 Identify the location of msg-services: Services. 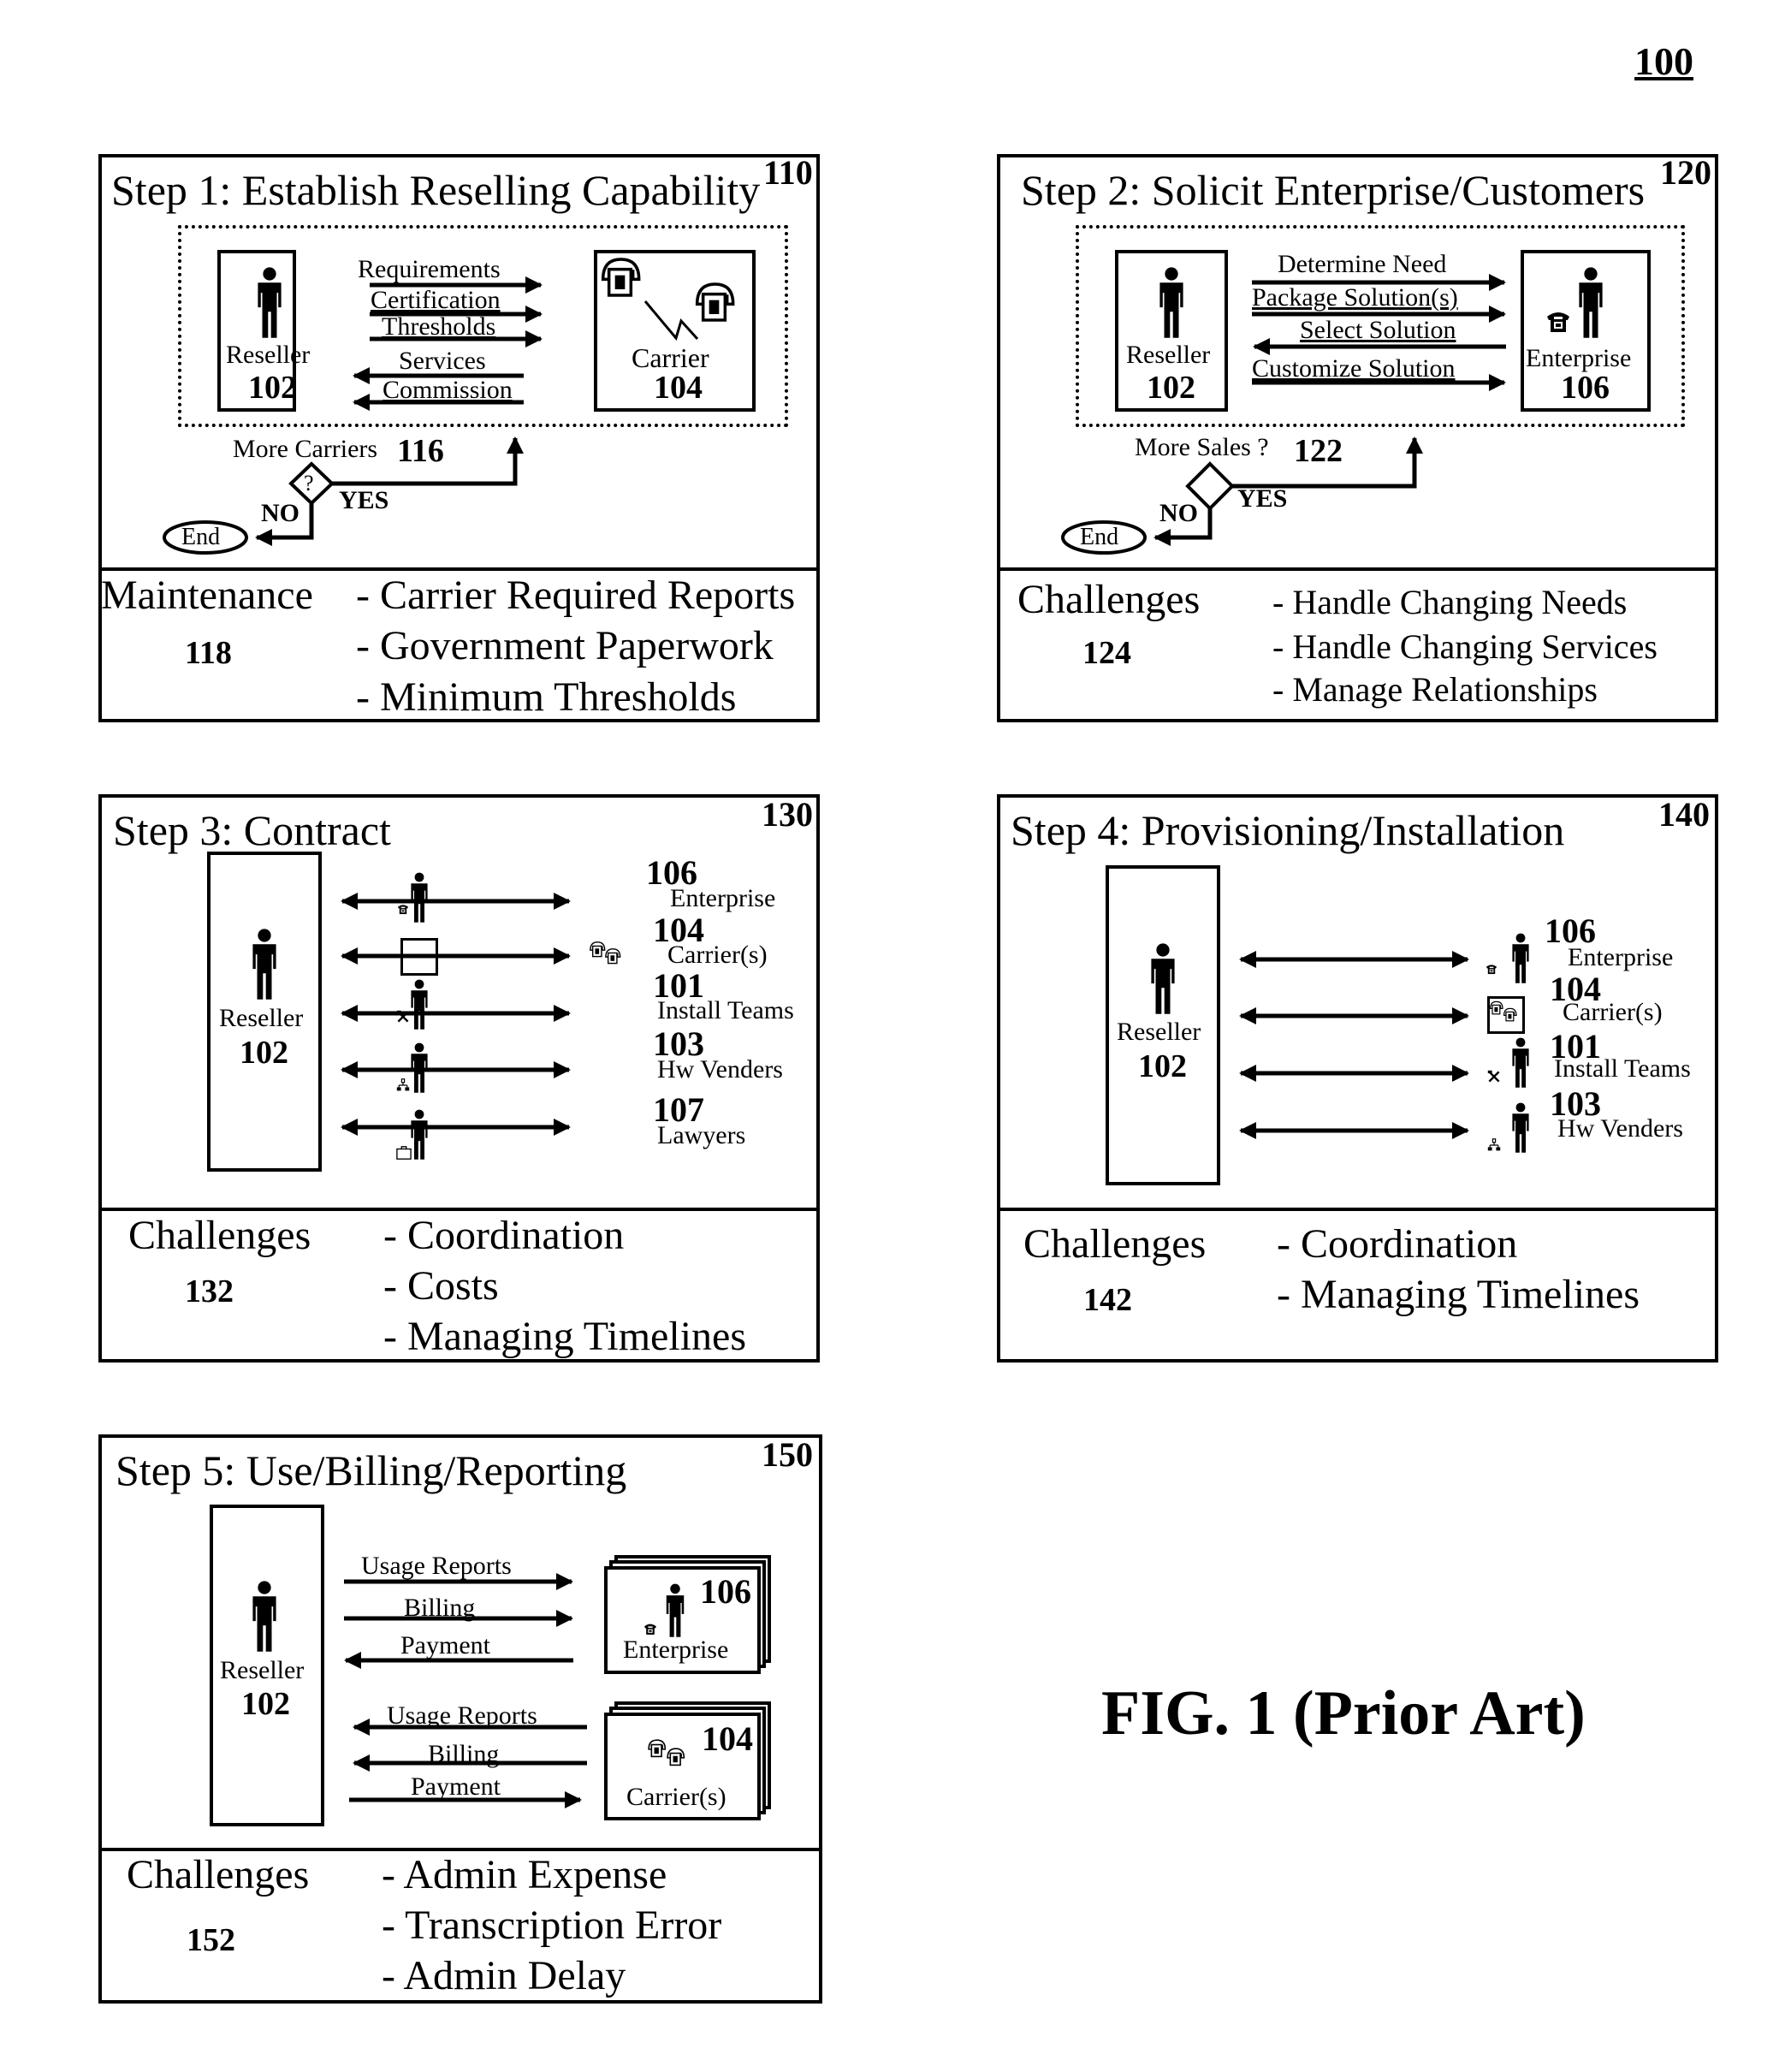
(443, 361).